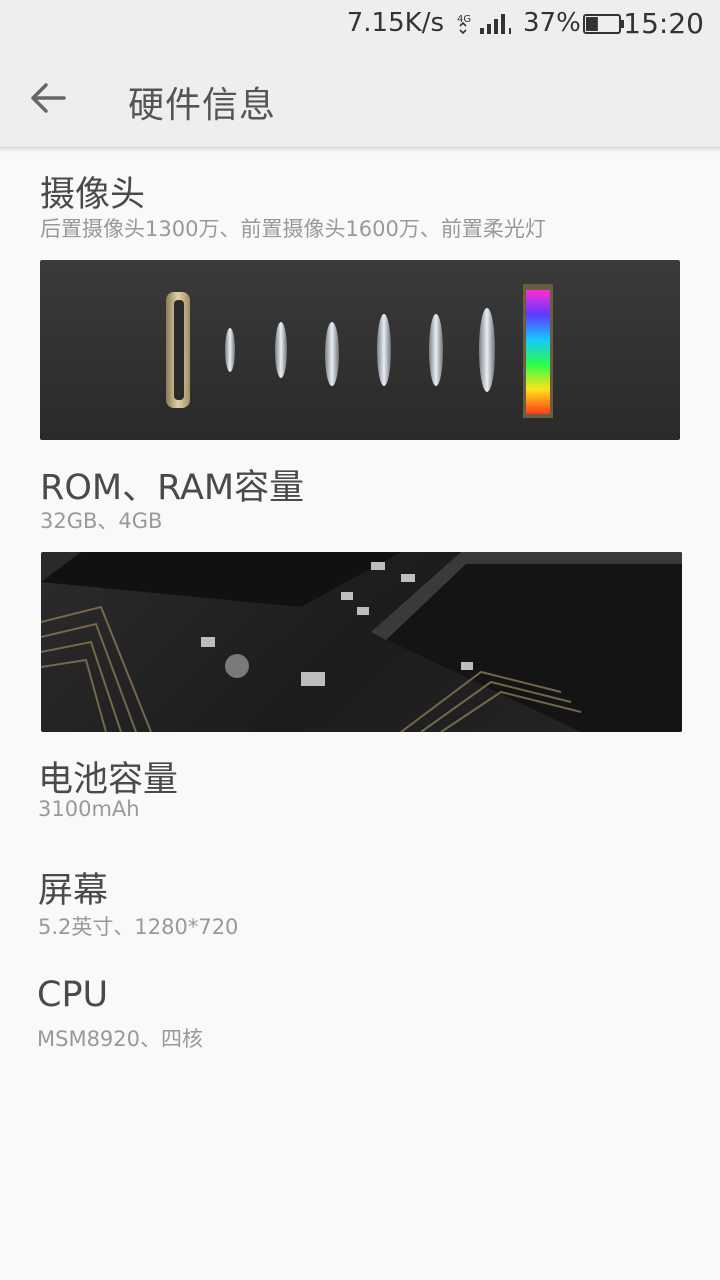  What do you see at coordinates (293, 229) in the screenshot?
I see `camera-detail: 后置摄像头1300万、前置摄像头1600万、前置柔光灯` at bounding box center [293, 229].